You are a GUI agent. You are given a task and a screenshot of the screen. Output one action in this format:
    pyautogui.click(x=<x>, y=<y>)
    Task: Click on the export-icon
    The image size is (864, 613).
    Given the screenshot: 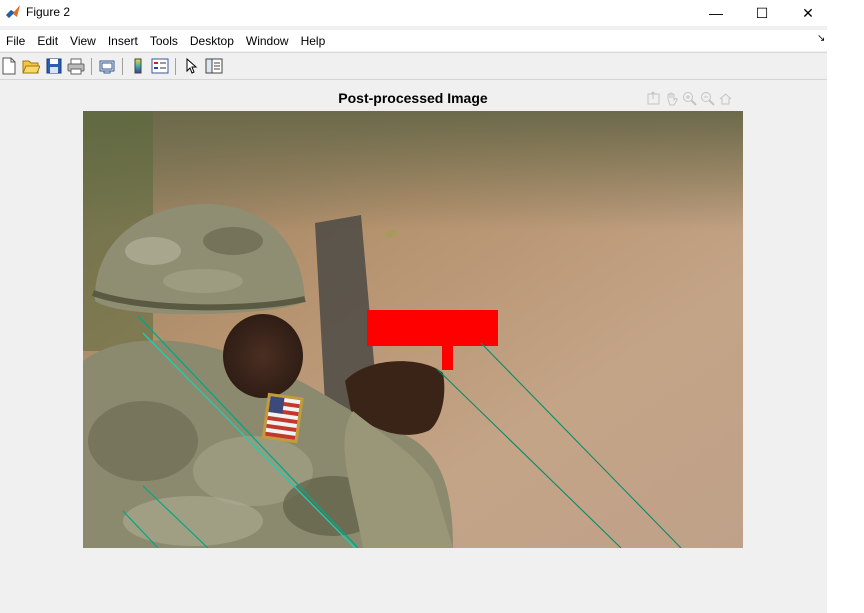 What is the action you would take?
    pyautogui.click(x=653, y=98)
    